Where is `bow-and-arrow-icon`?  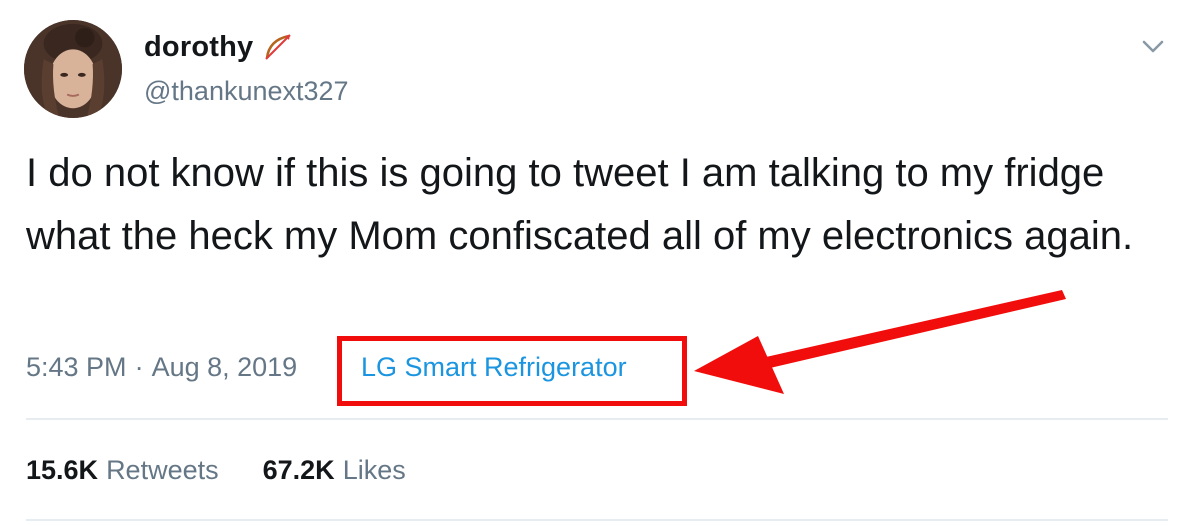
bow-and-arrow-icon is located at coordinates (278, 47).